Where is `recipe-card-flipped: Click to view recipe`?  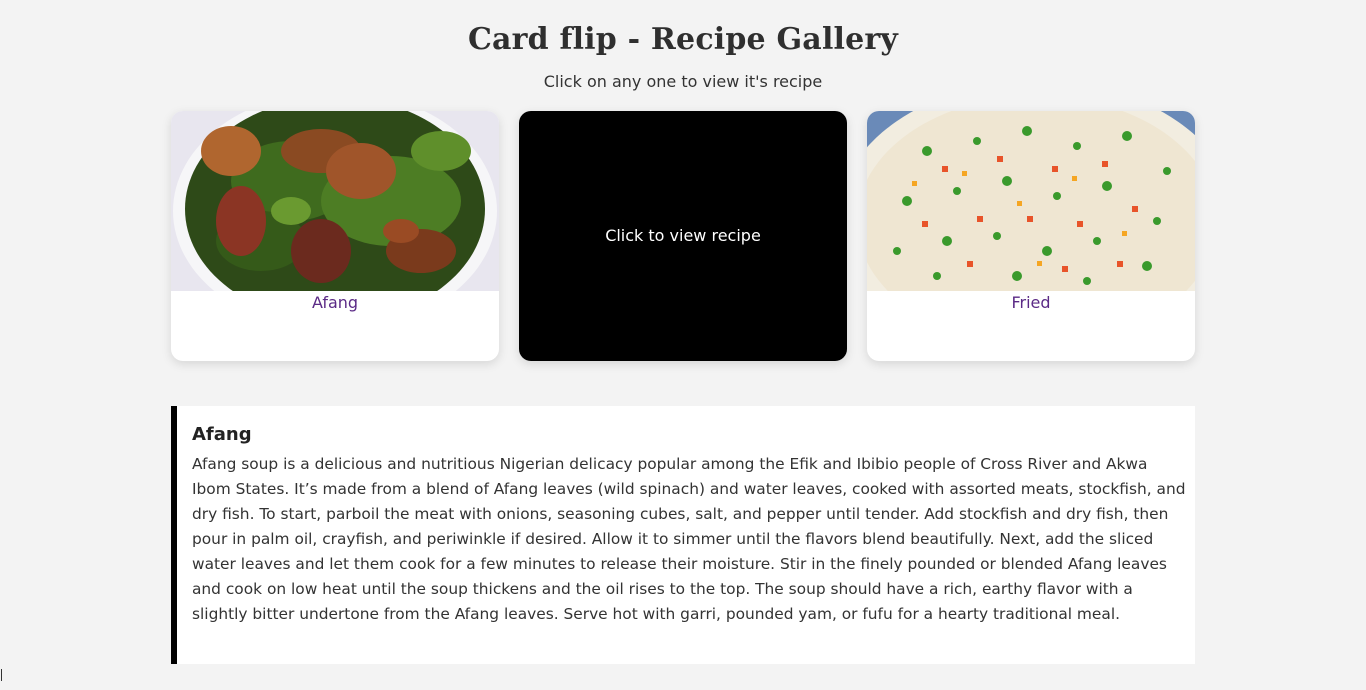 recipe-card-flipped: Click to view recipe is located at coordinates (683, 236).